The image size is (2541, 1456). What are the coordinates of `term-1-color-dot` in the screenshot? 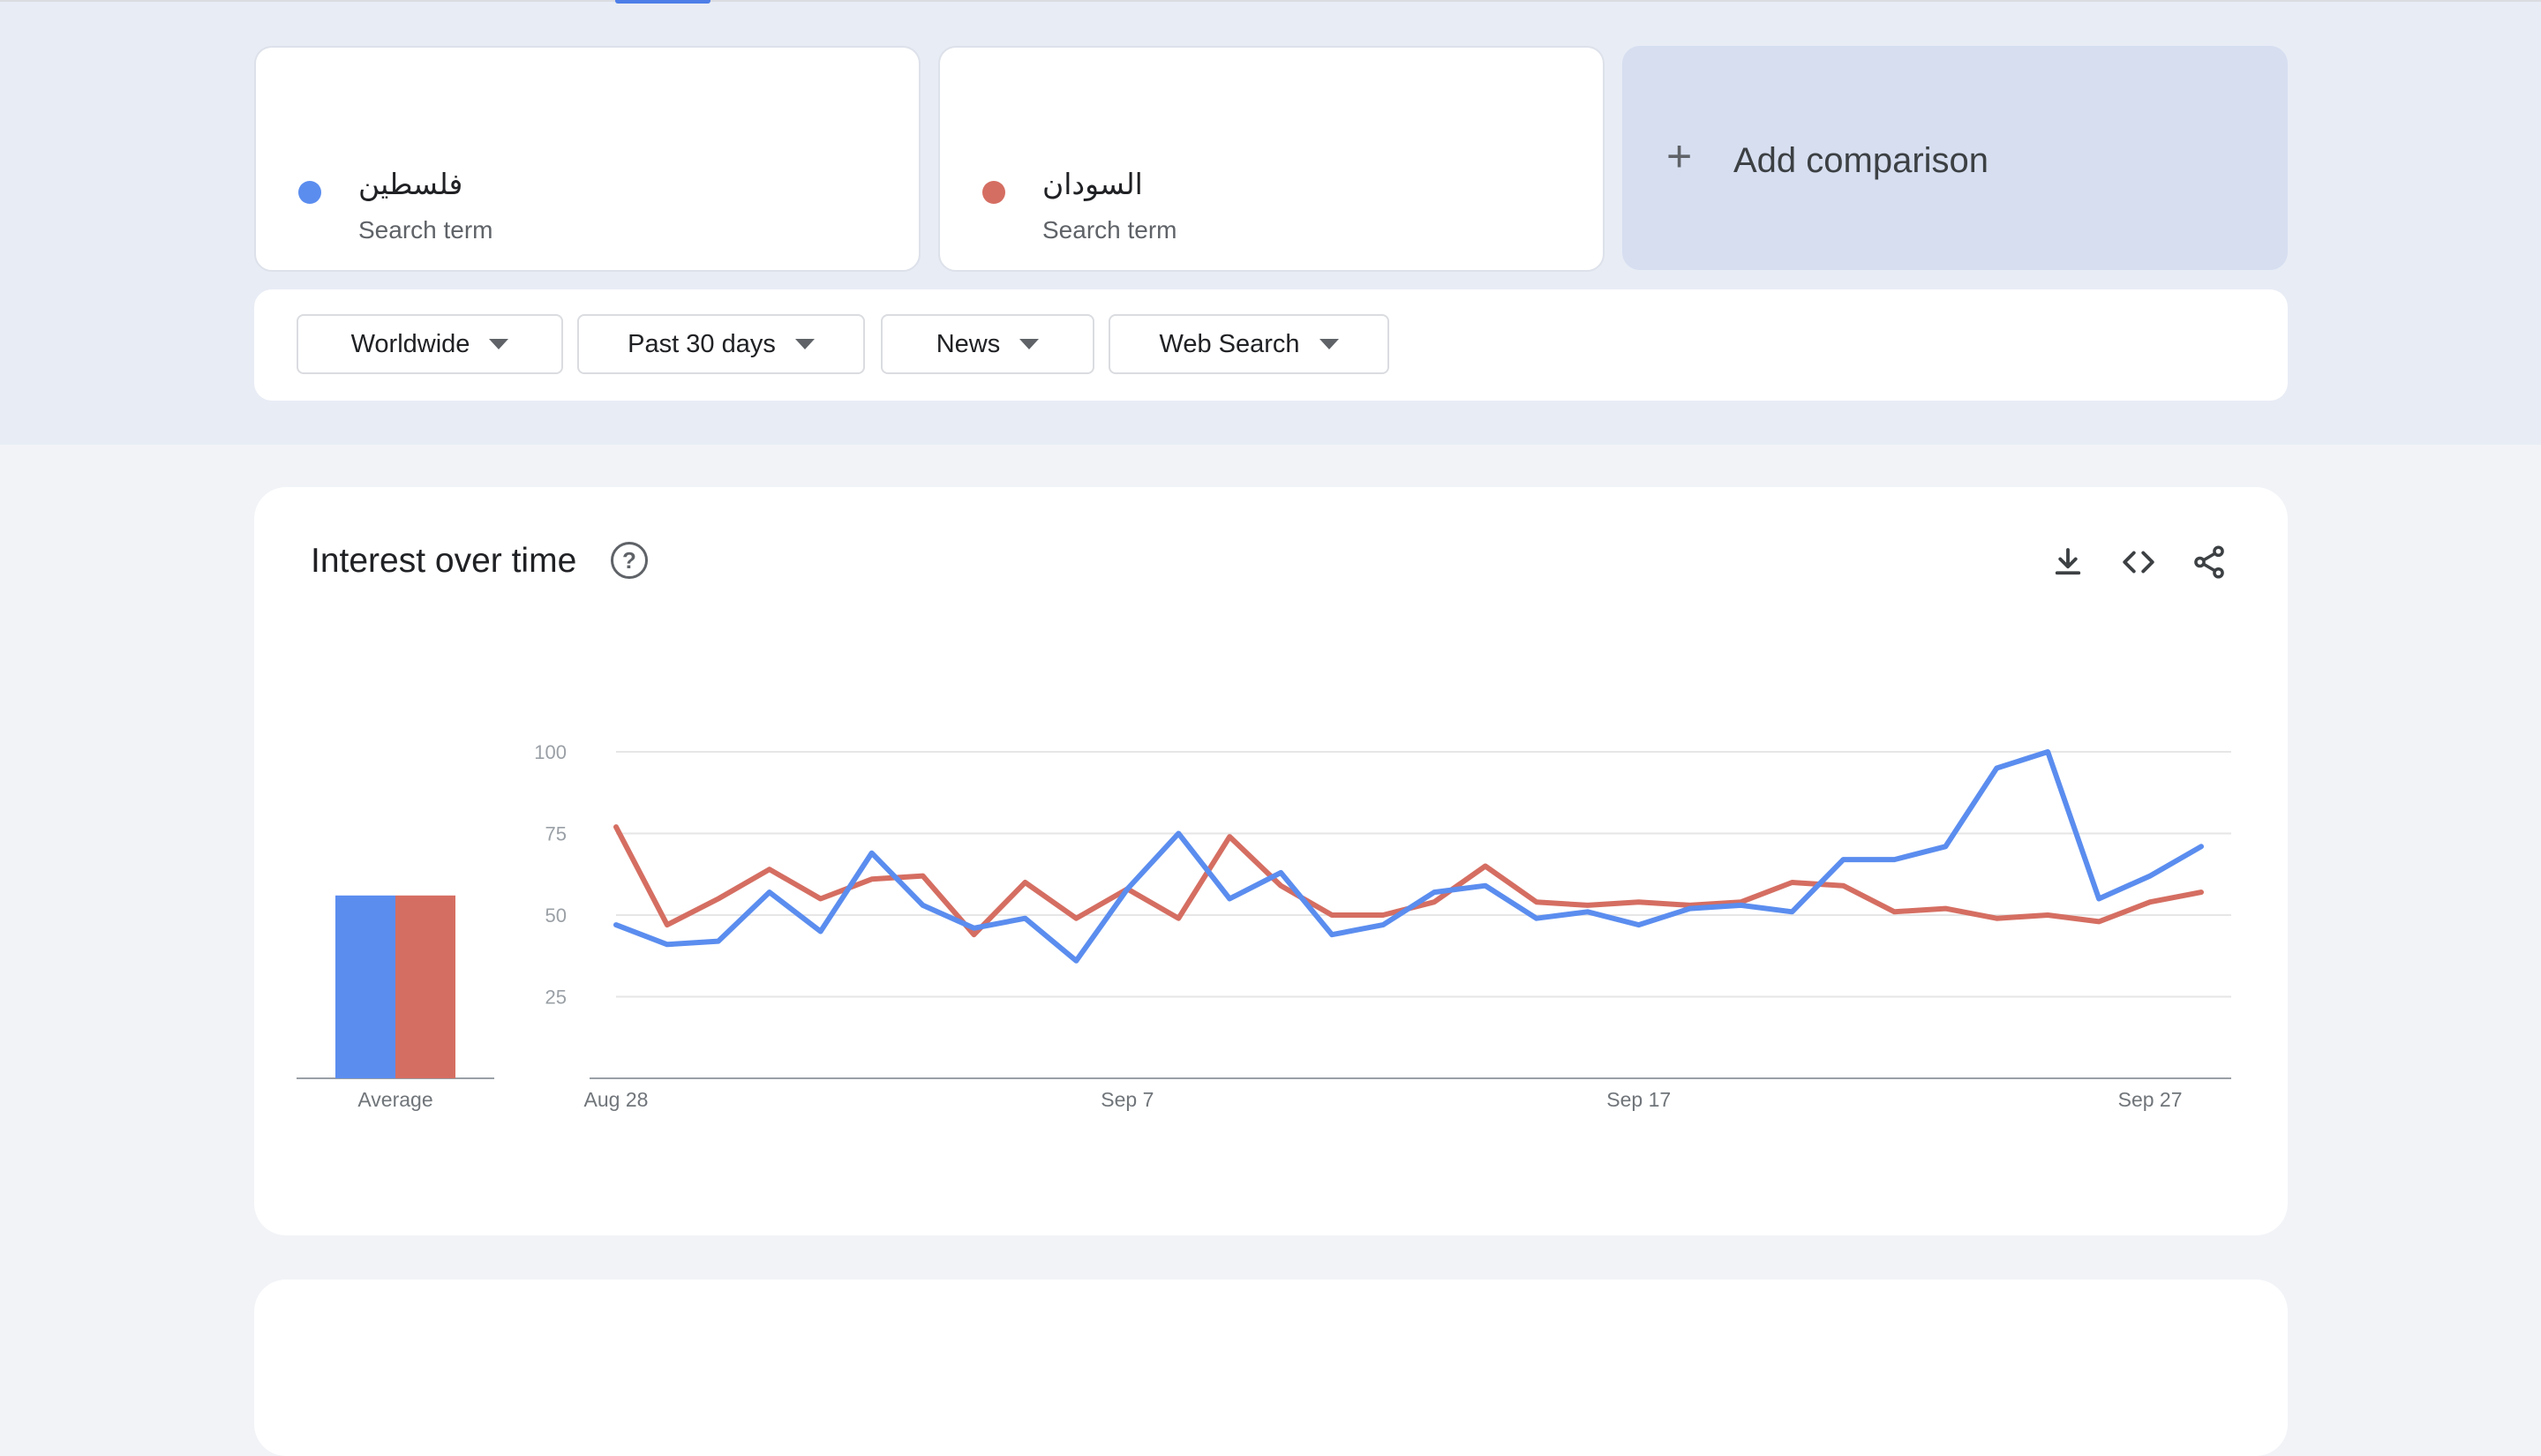 It's located at (309, 192).